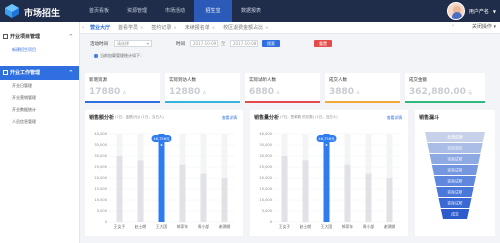  What do you see at coordinates (39, 98) in the screenshot?
I see `sidebar-item-marketing: 开业营销管理` at bounding box center [39, 98].